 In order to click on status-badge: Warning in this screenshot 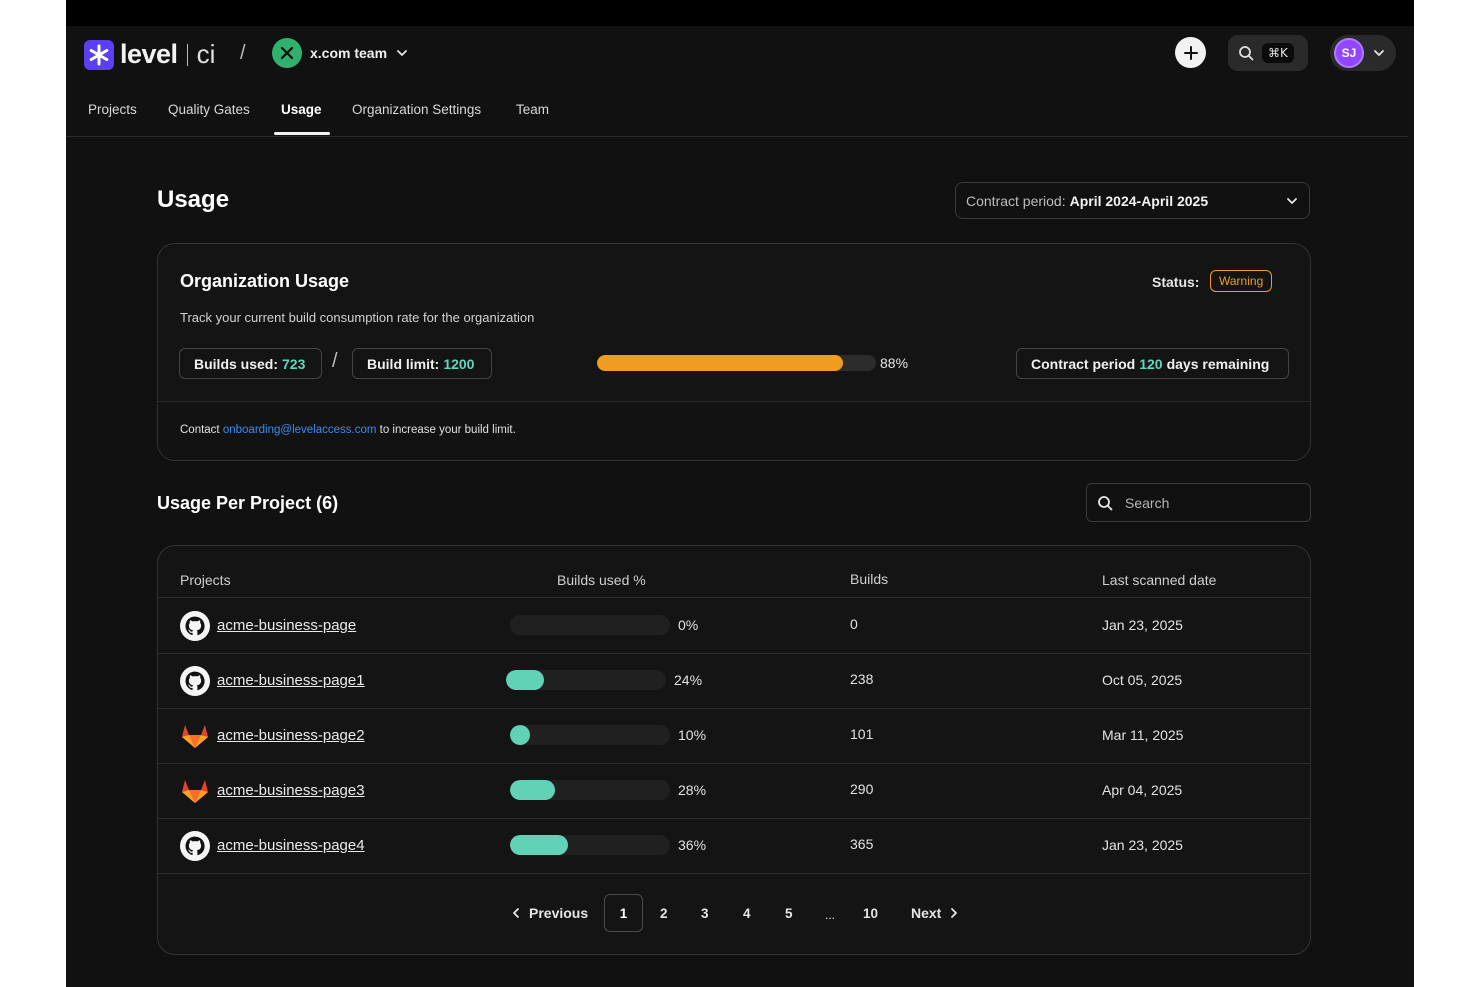, I will do `click(1241, 281)`.